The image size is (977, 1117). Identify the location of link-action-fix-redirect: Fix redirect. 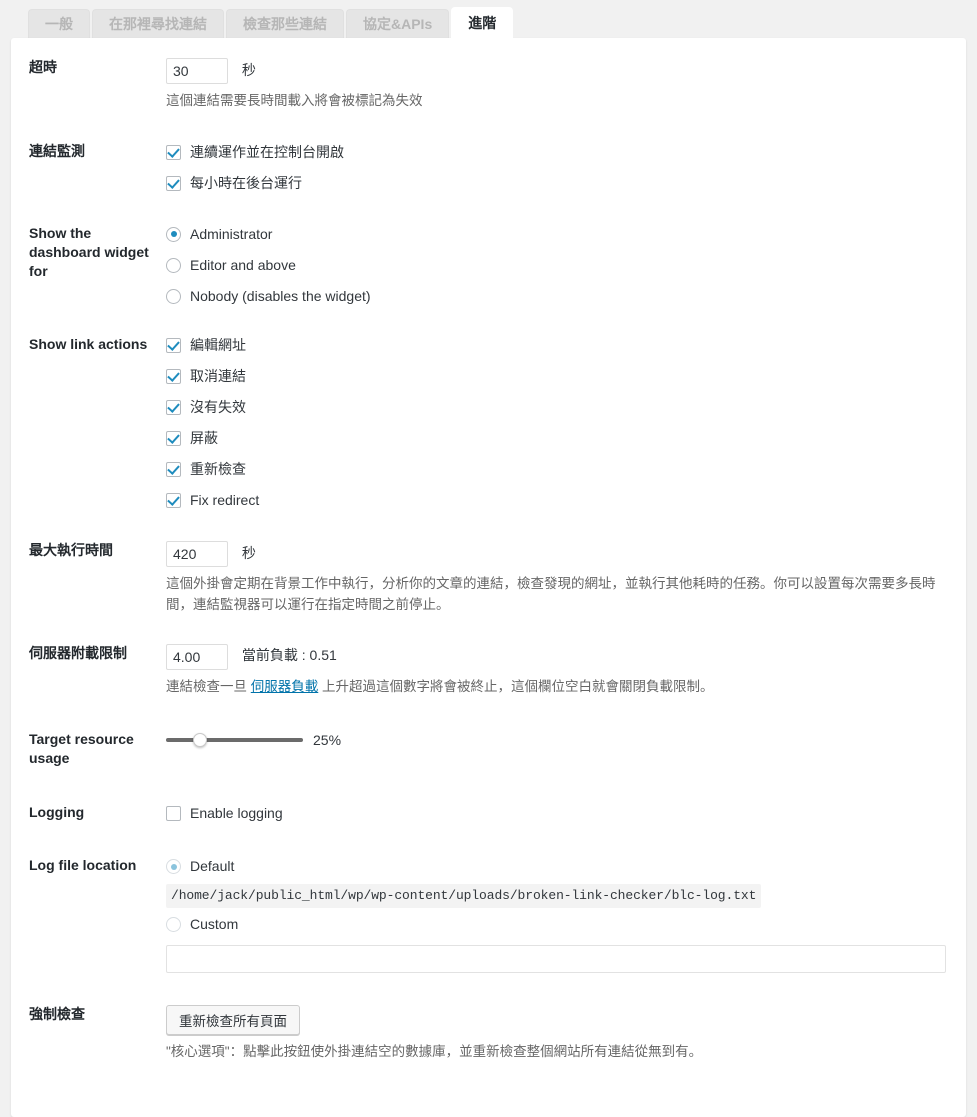
(556, 500).